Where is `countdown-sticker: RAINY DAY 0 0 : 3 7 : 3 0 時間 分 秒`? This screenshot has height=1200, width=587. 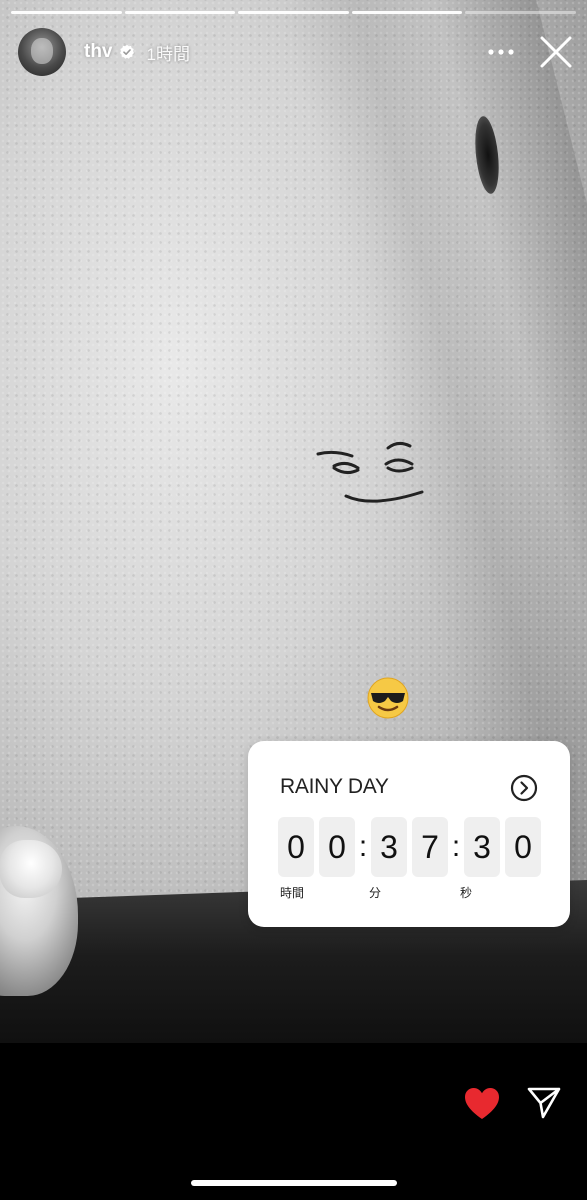 countdown-sticker: RAINY DAY 0 0 : 3 7 : 3 0 時間 分 秒 is located at coordinates (409, 834).